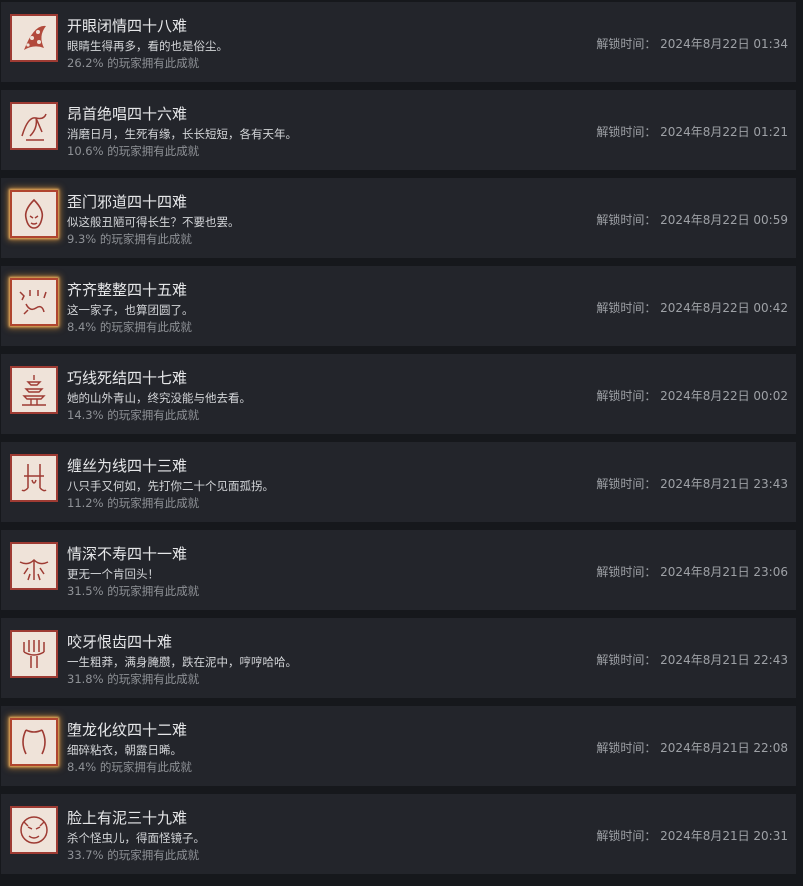 The height and width of the screenshot is (886, 803). What do you see at coordinates (34, 830) in the screenshot?
I see `beast-face-icon` at bounding box center [34, 830].